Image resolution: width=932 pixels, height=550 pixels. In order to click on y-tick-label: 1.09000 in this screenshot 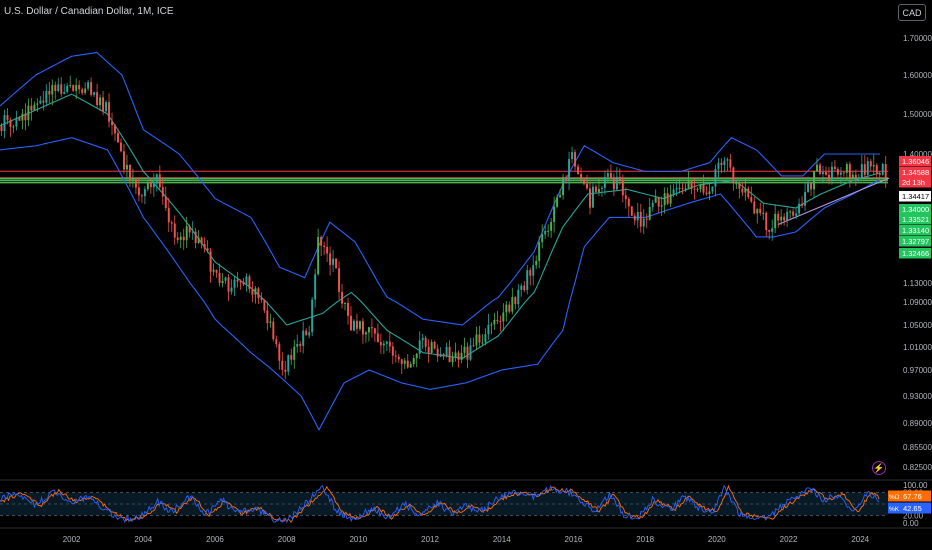, I will do `click(917, 302)`.